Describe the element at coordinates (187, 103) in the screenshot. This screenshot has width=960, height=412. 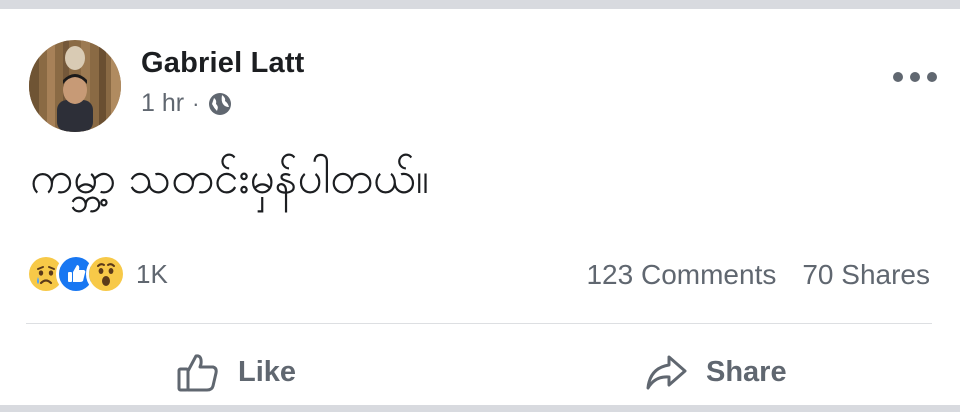
I see `post-meta: 1 hr ·` at that location.